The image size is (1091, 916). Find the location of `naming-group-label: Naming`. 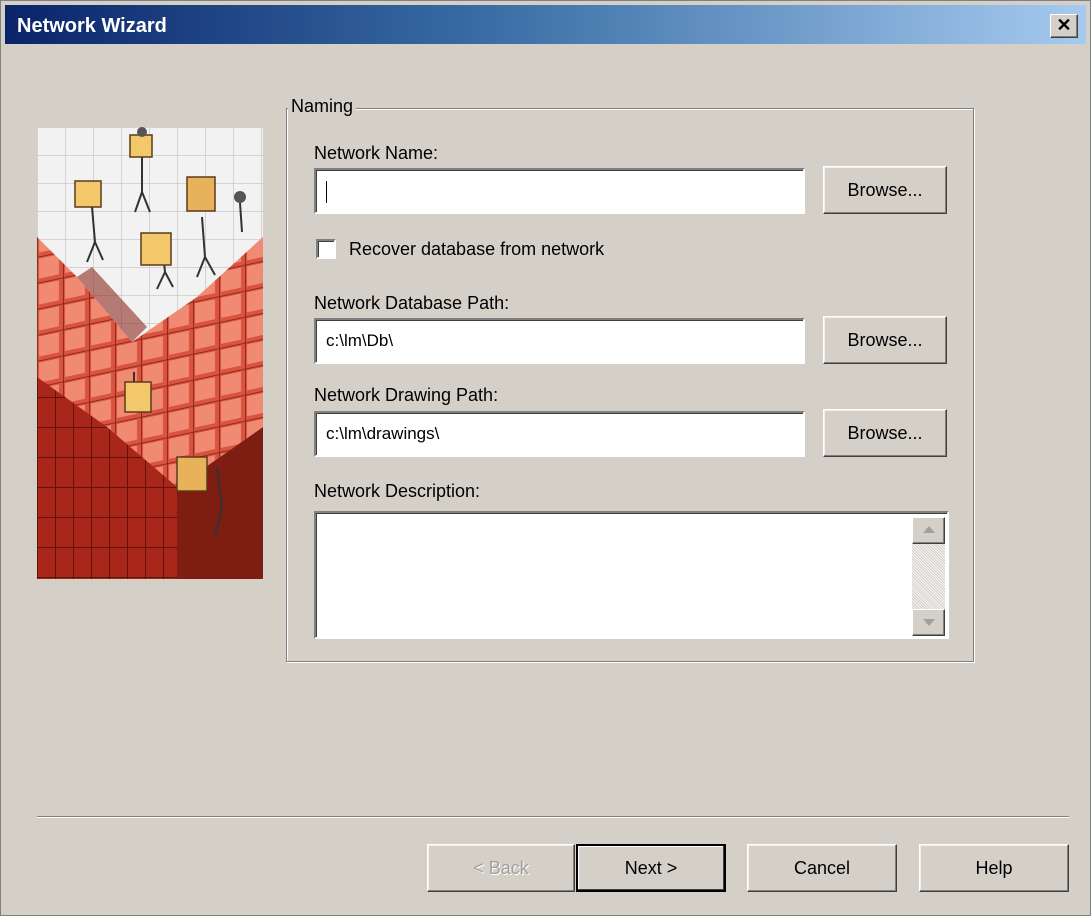

naming-group-label: Naming is located at coordinates (322, 106).